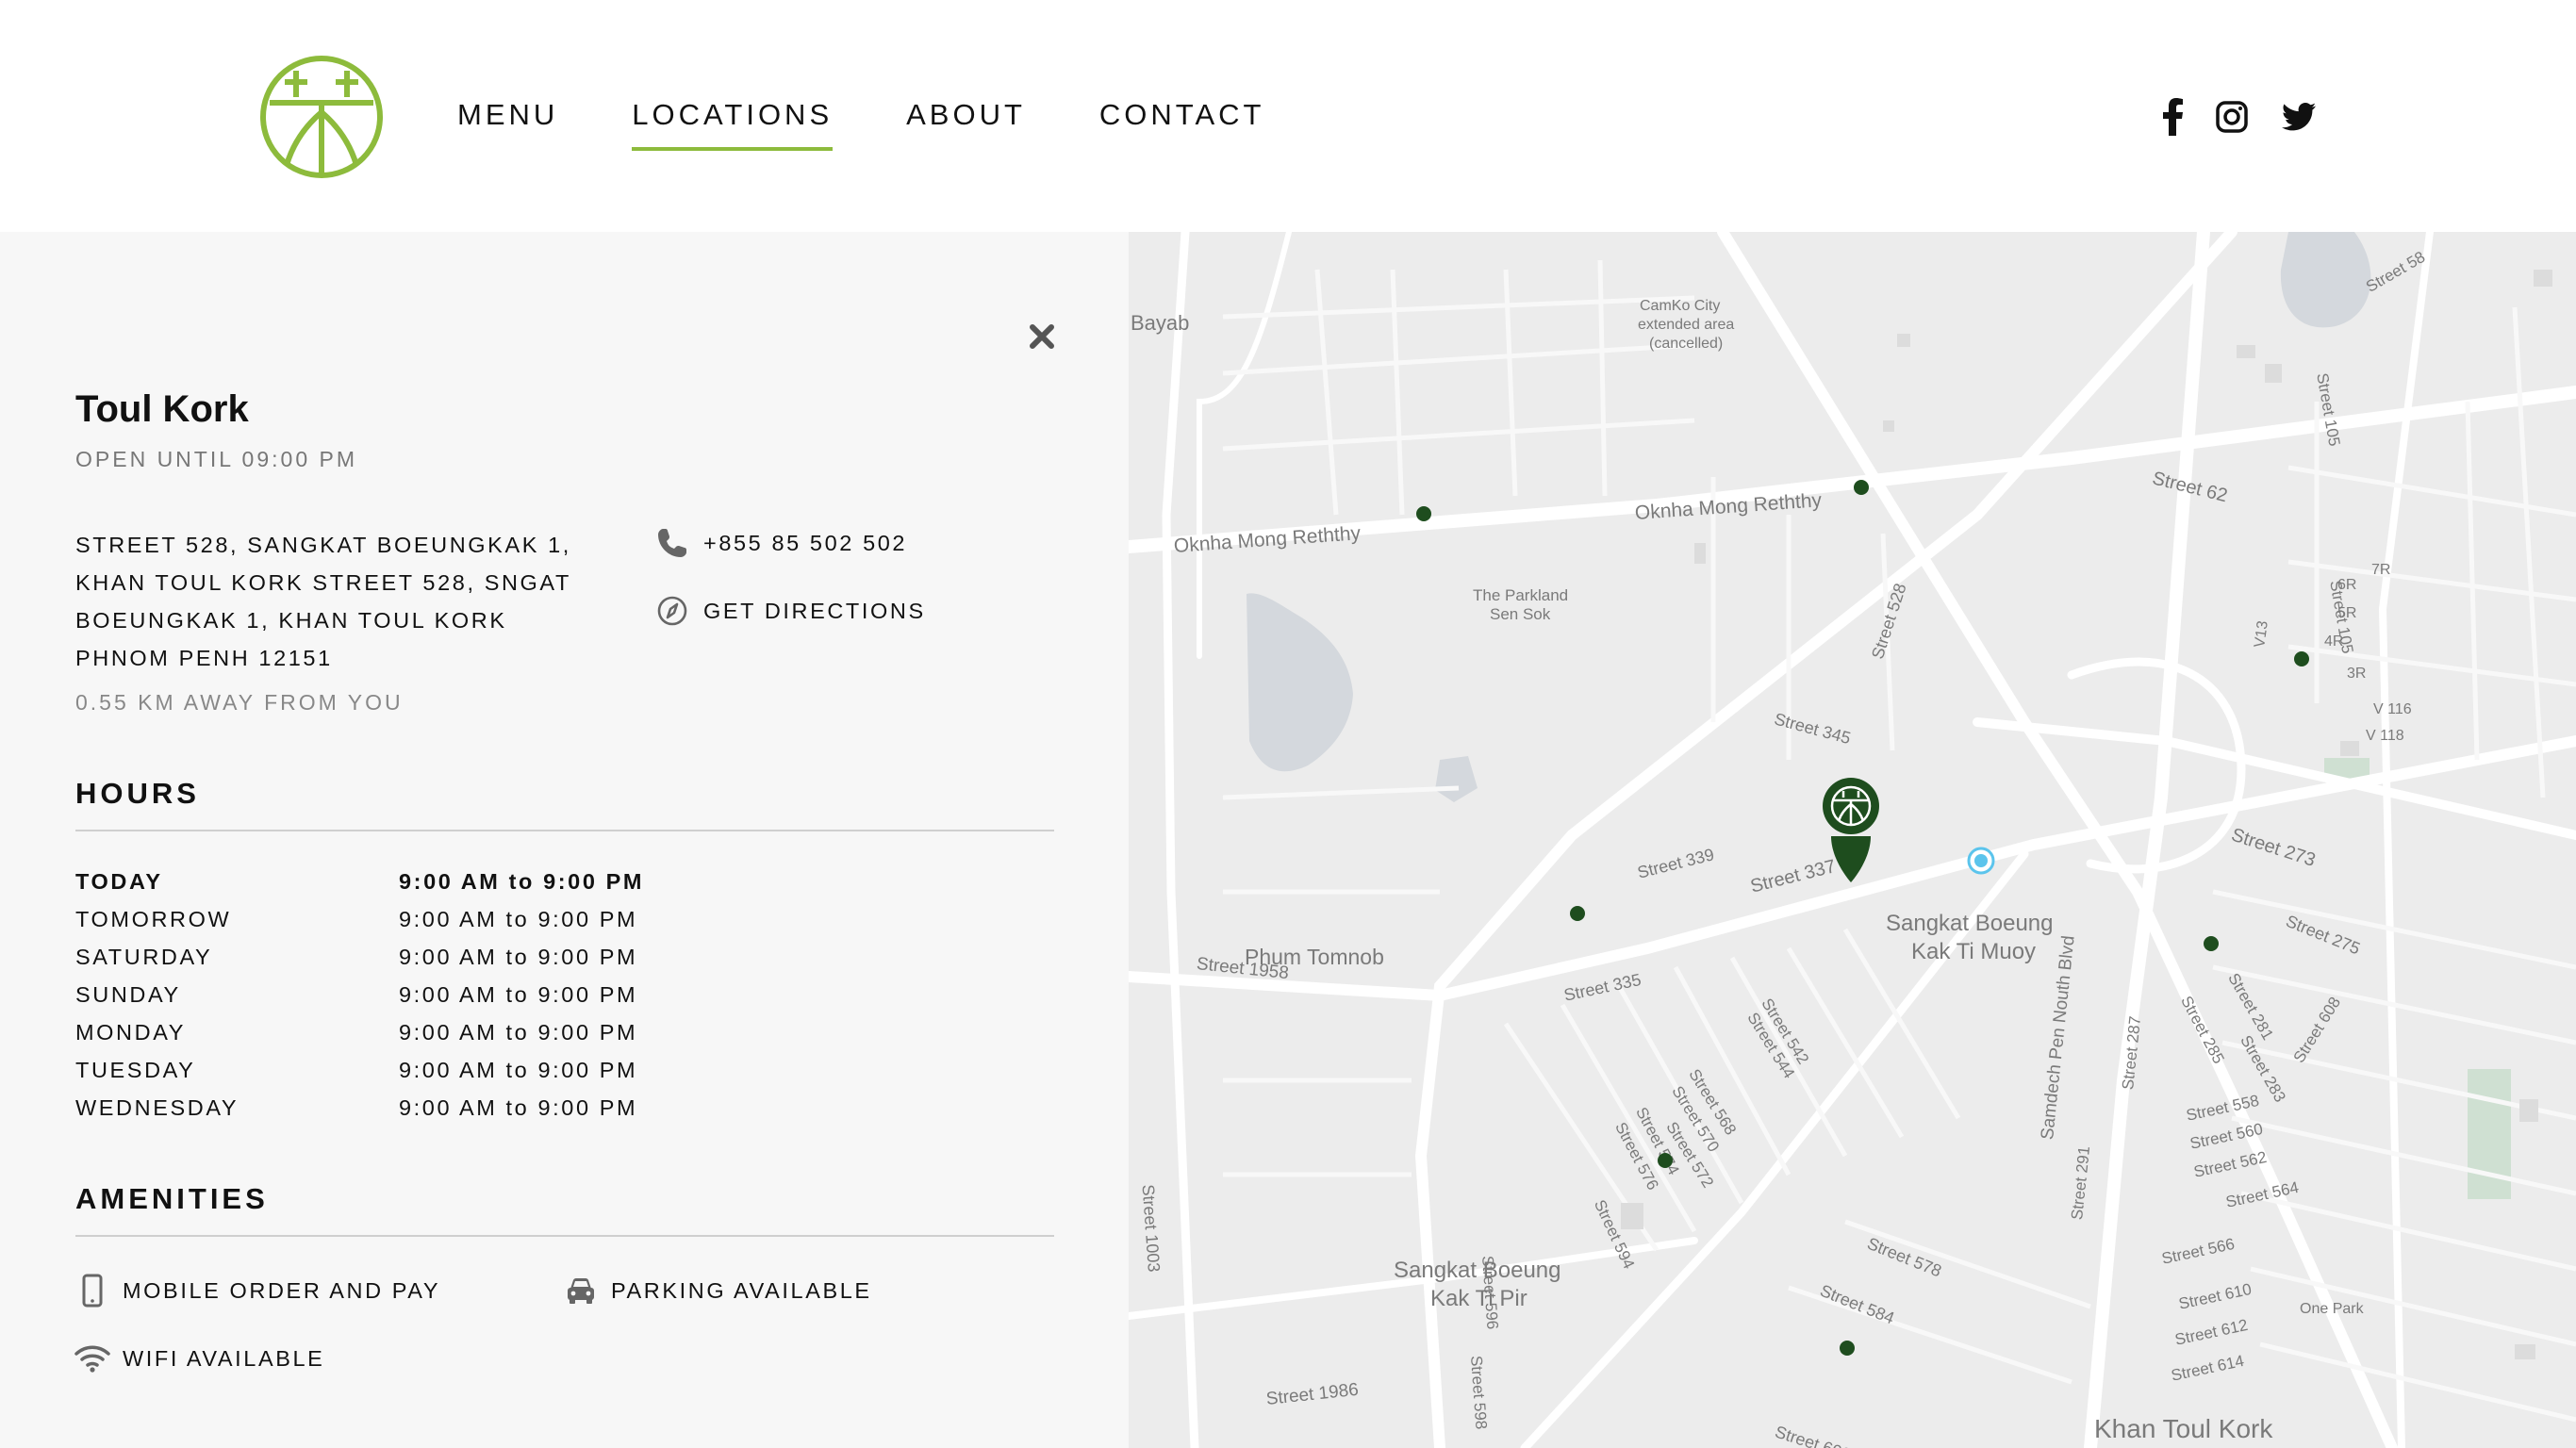  I want to click on mobile-phone-icon, so click(92, 1291).